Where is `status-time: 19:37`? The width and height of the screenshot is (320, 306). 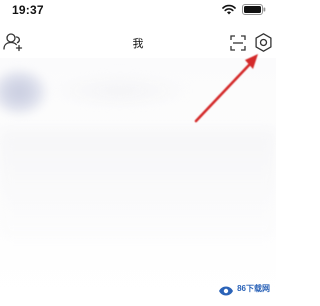 status-time: 19:37 is located at coordinates (28, 10).